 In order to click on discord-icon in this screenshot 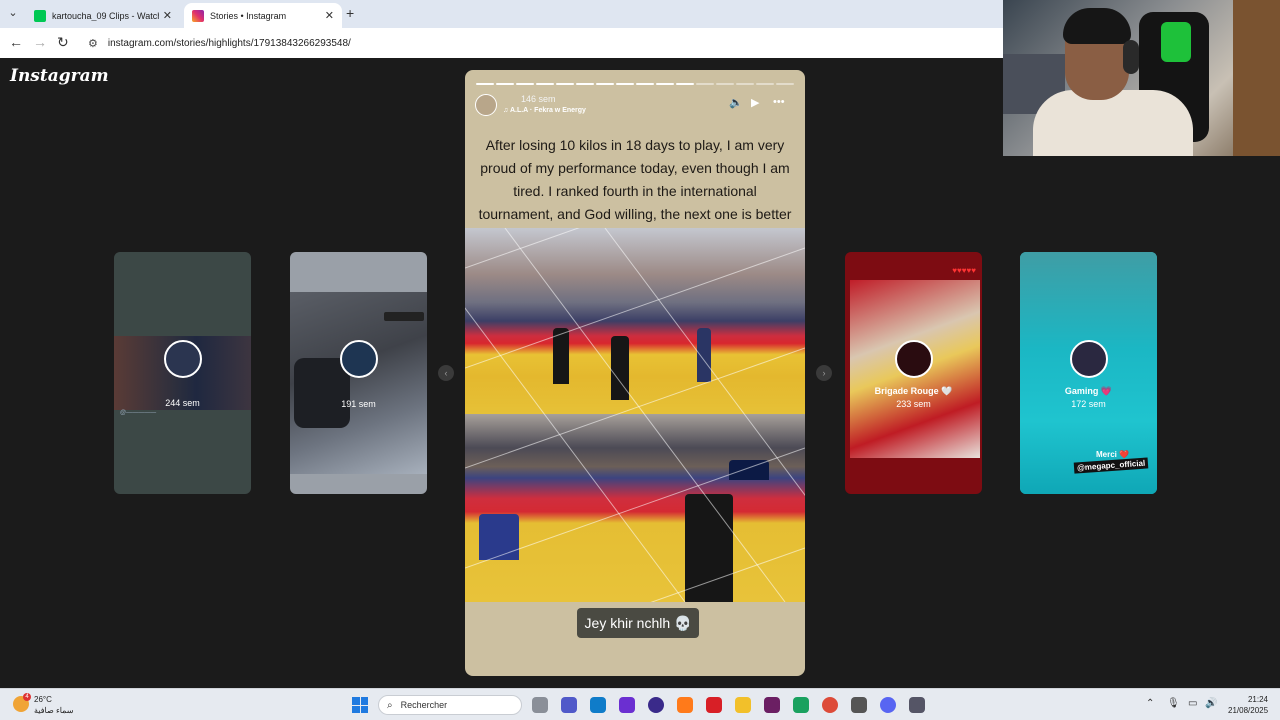, I will do `click(888, 705)`.